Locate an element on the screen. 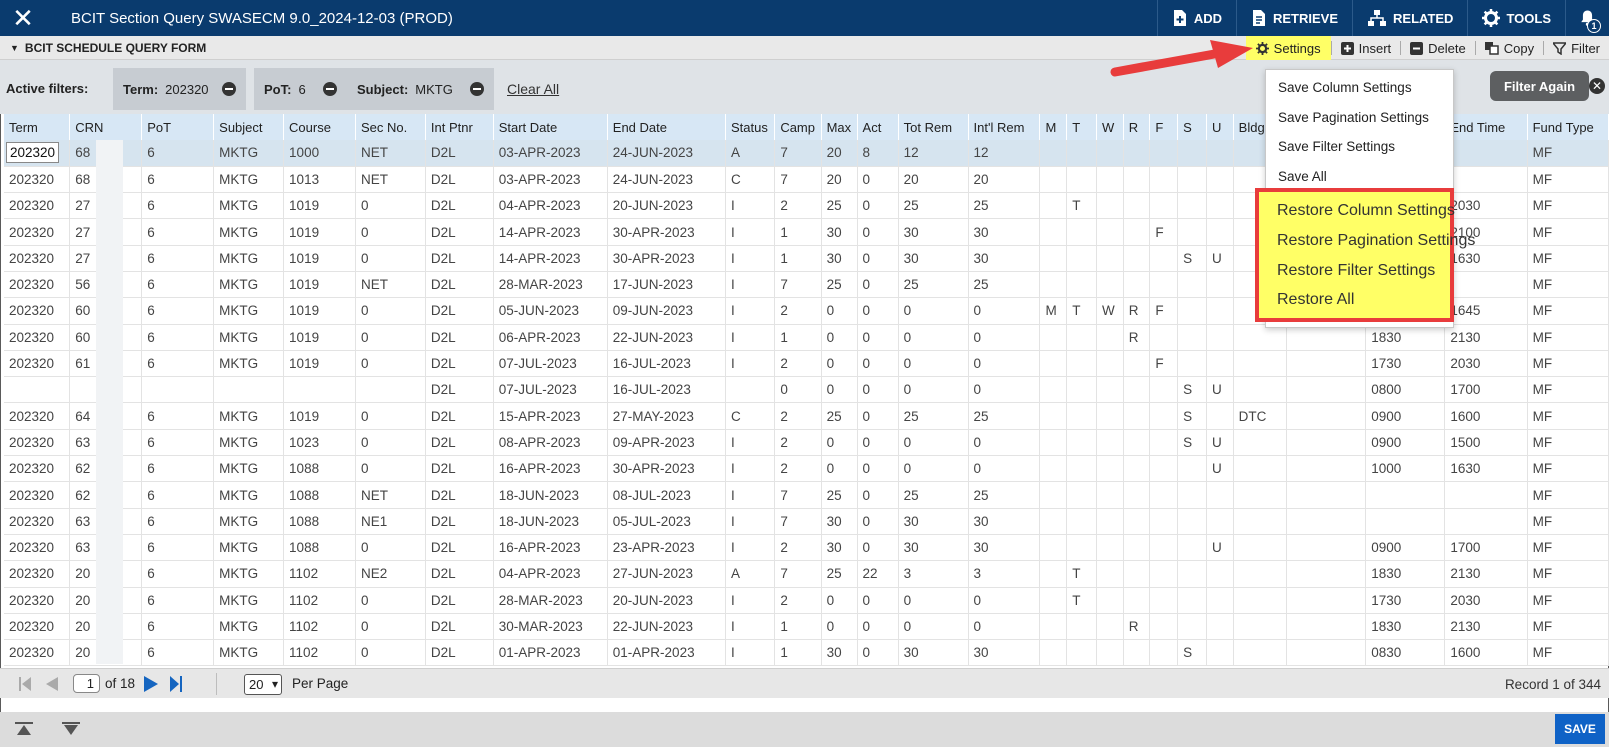 This screenshot has height=747, width=1609. save-pagination-settings-item: Save Pagination Settings is located at coordinates (1353, 117).